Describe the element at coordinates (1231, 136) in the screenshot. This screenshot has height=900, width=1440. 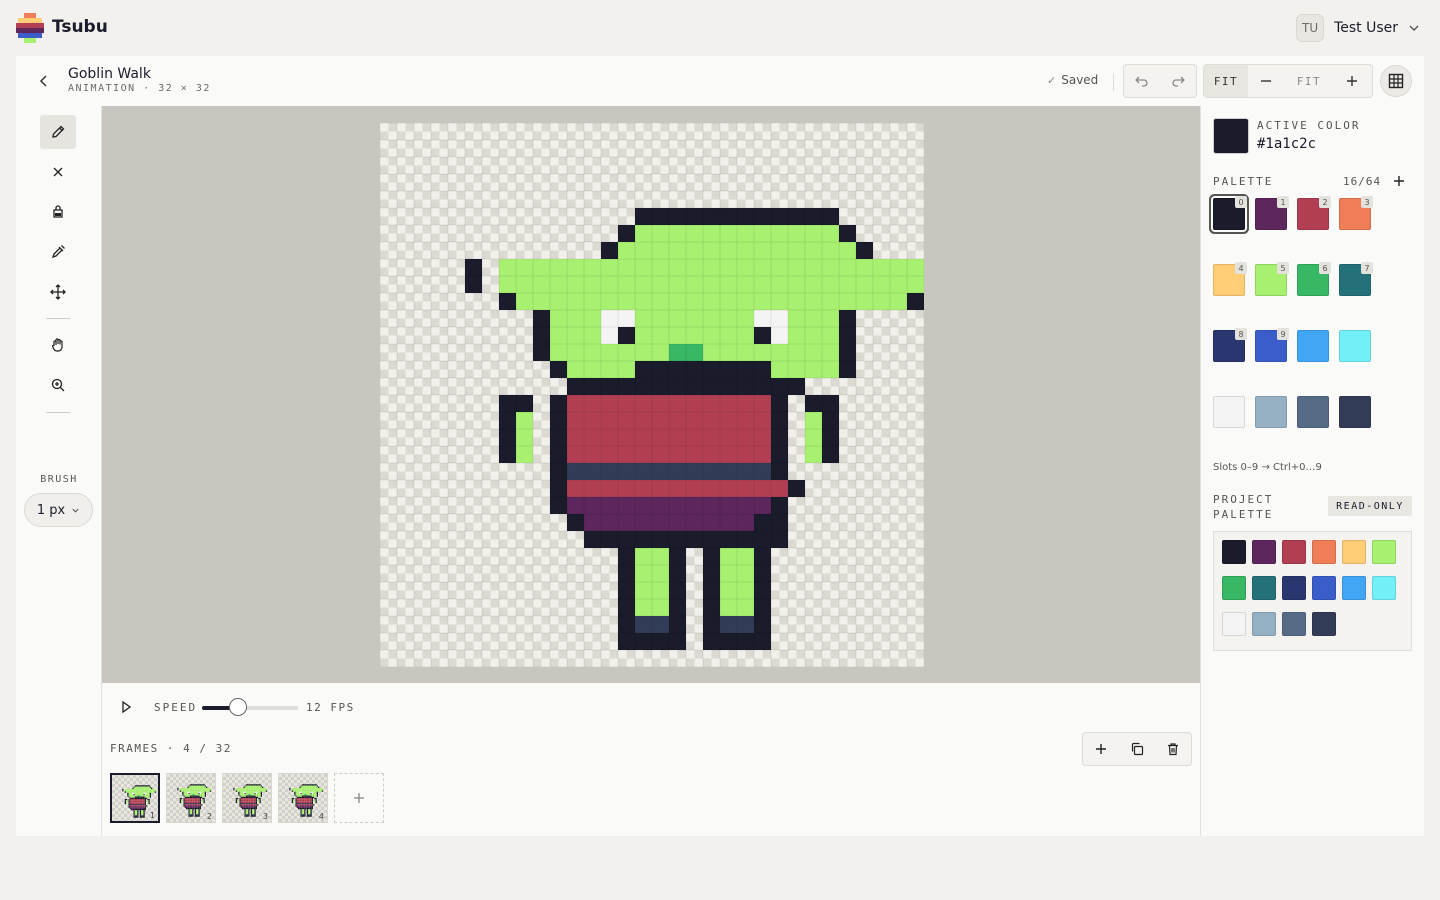
I see `active-color-swatch` at that location.